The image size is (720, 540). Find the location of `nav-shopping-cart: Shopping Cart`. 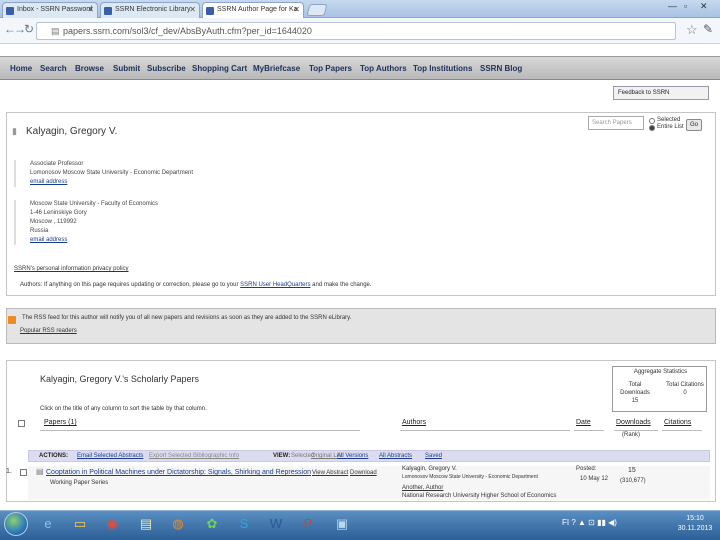

nav-shopping-cart: Shopping Cart is located at coordinates (219, 68).